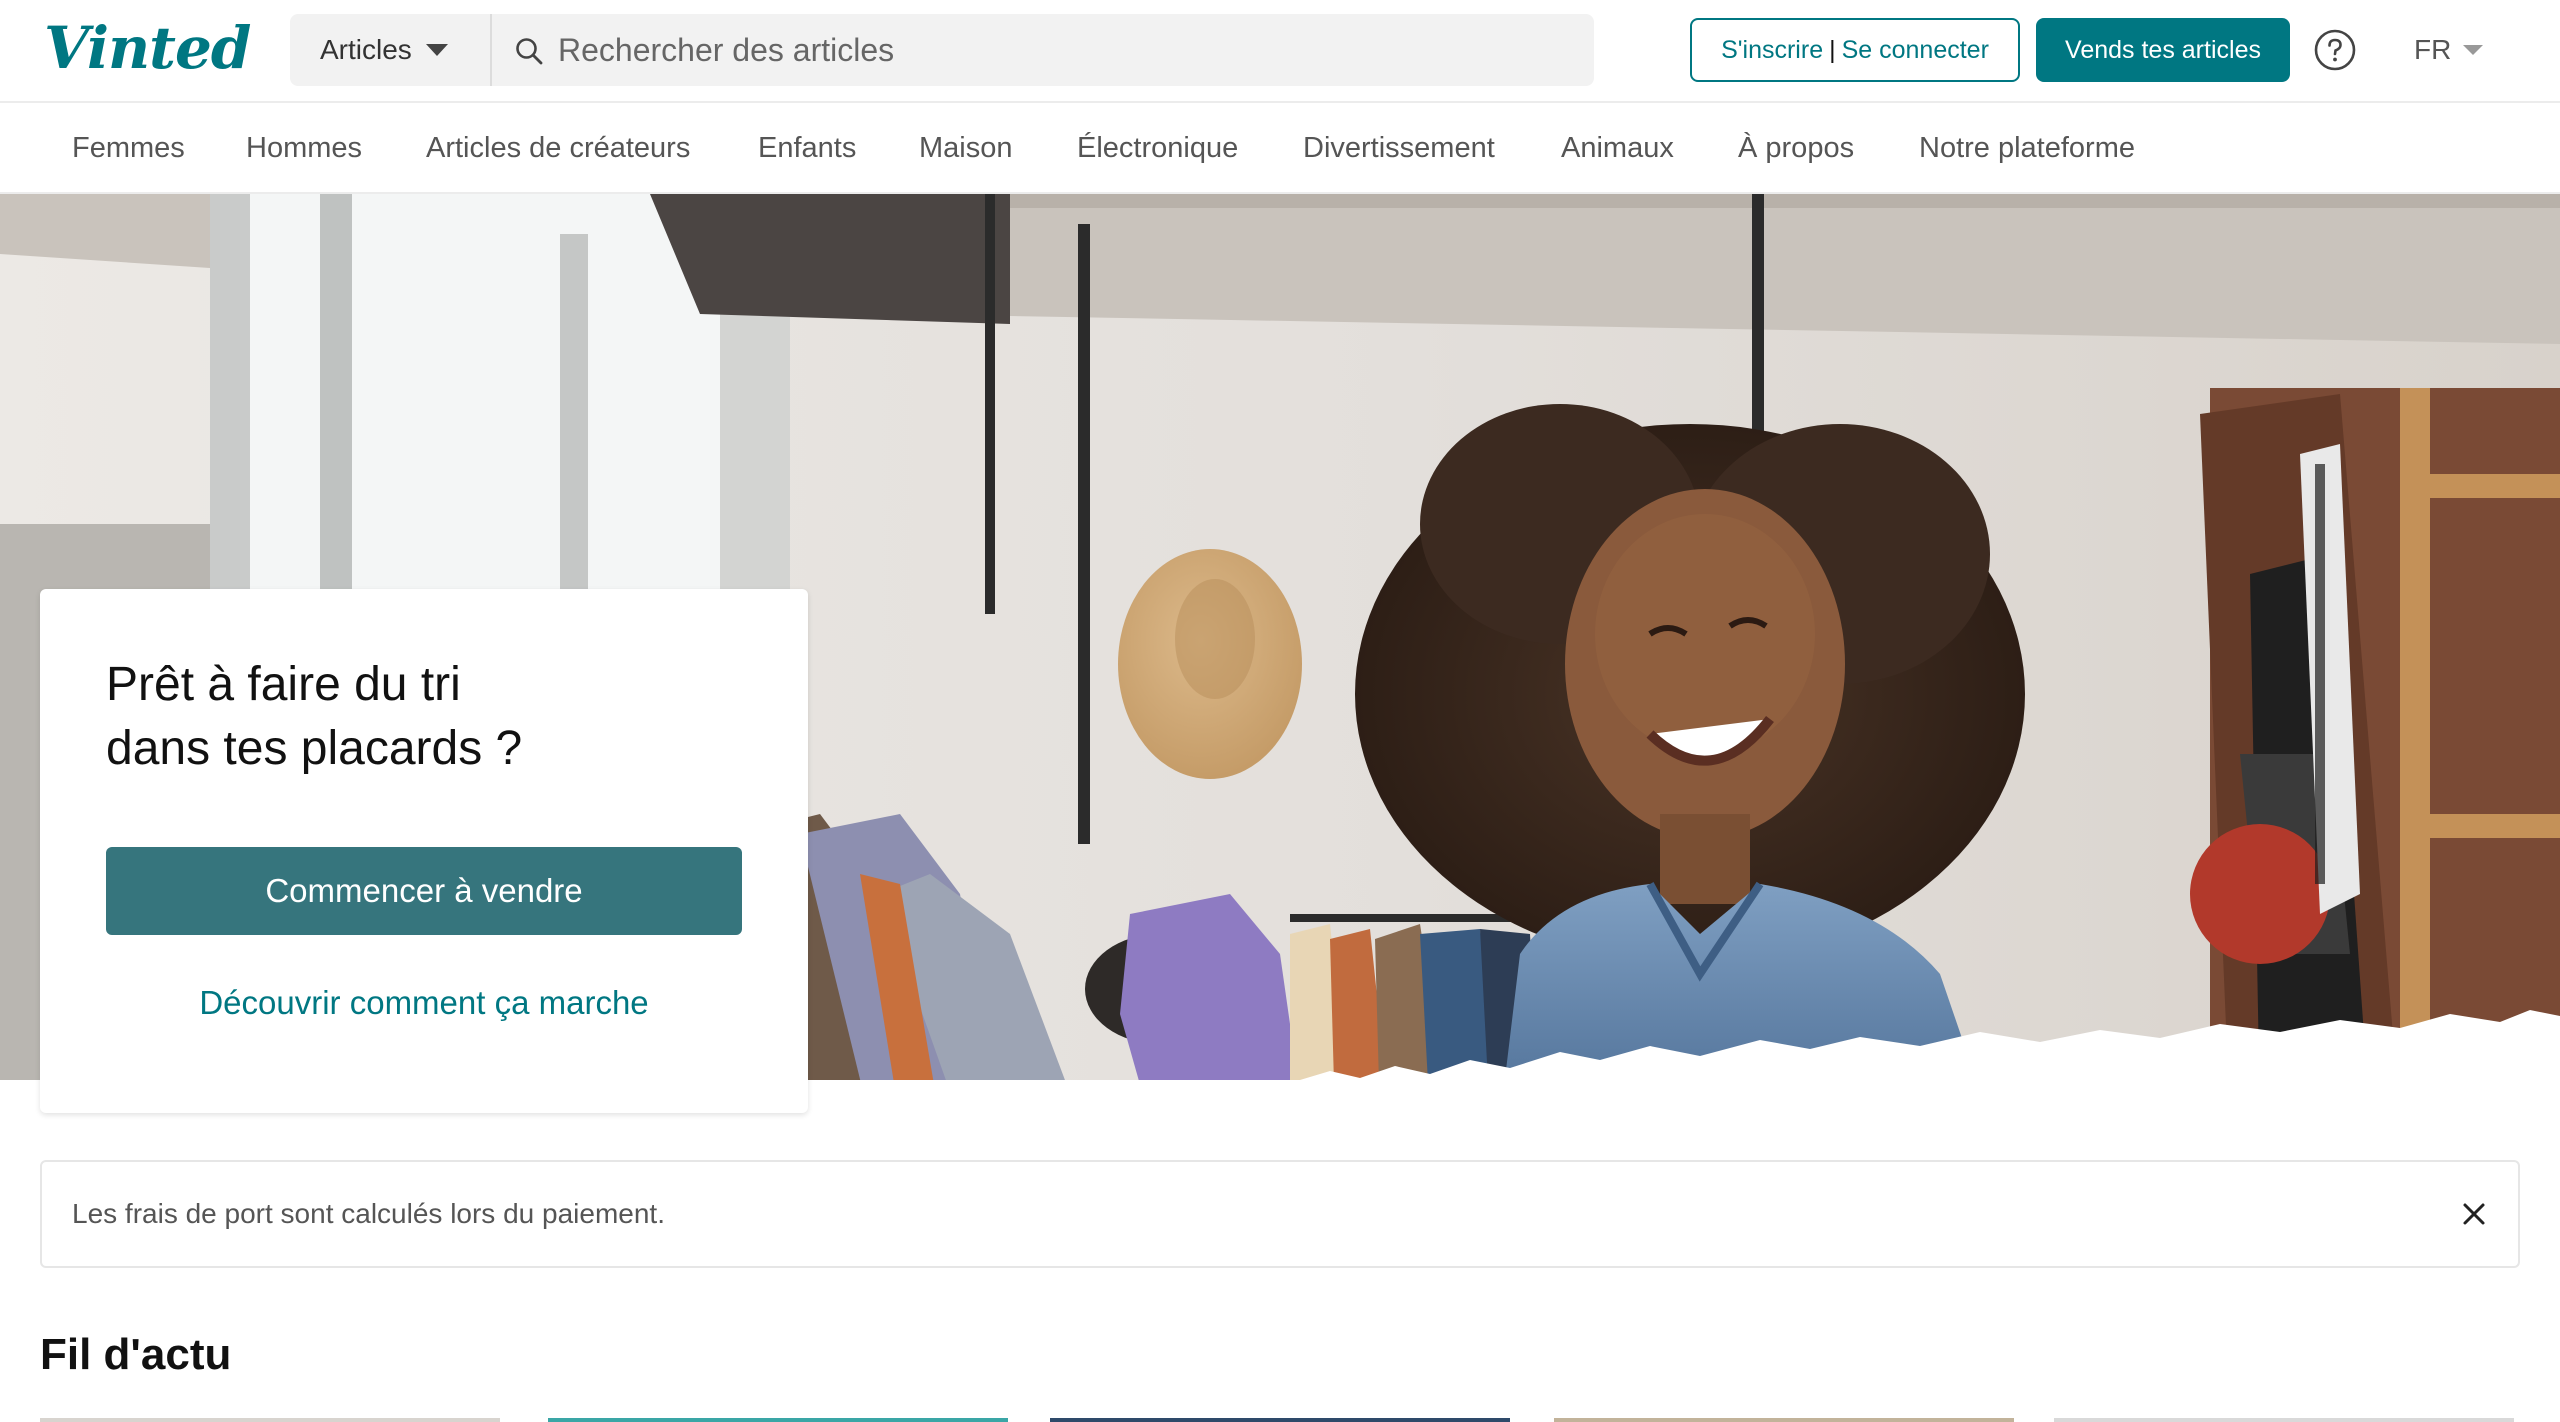 Image resolution: width=2560 pixels, height=1422 pixels. I want to click on language-selector: FR, so click(2449, 50).